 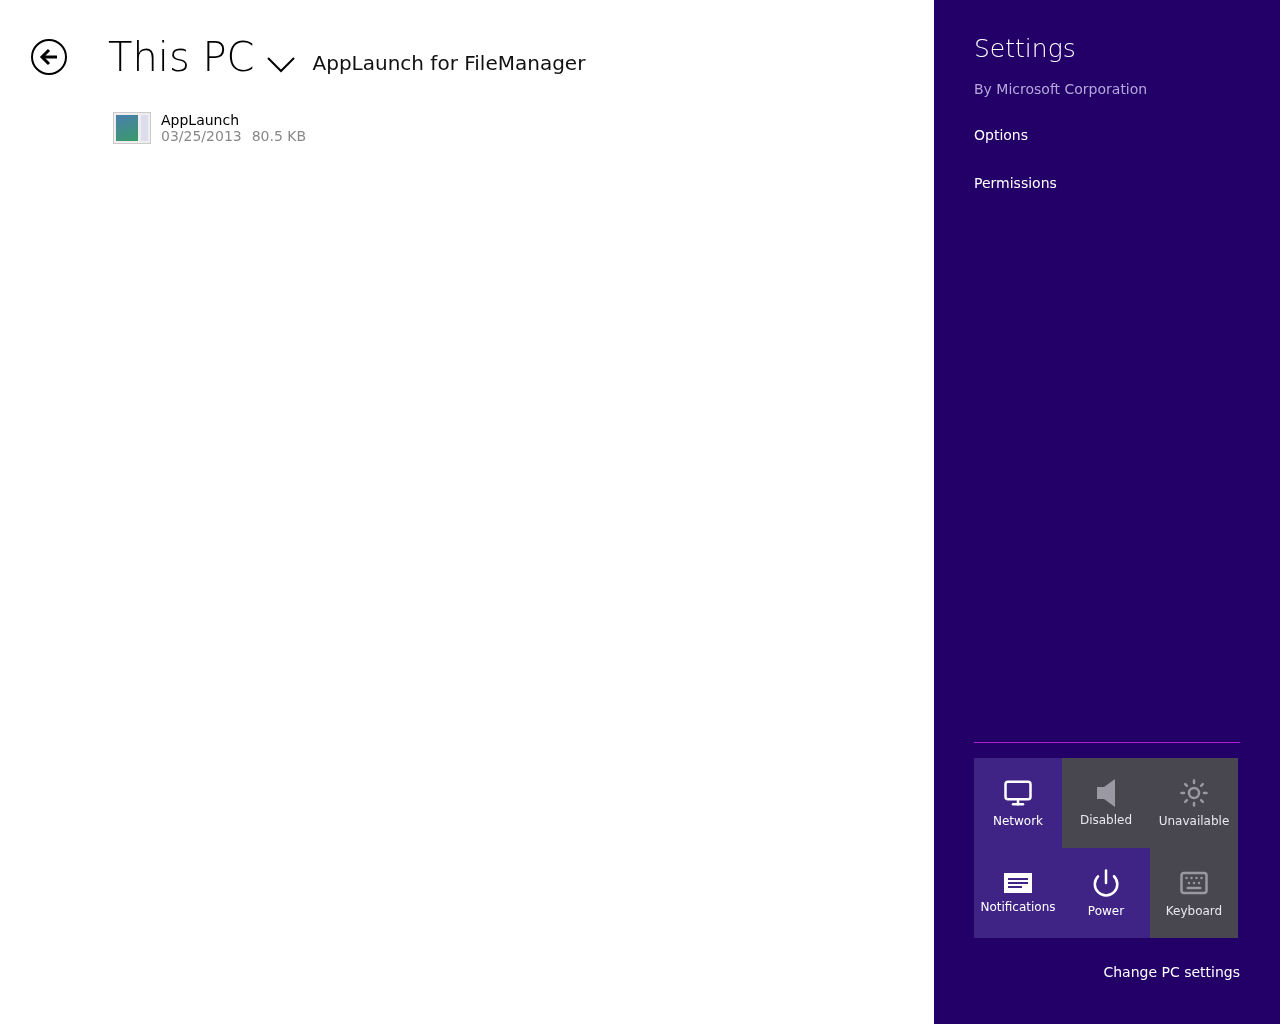 I want to click on speaker-icon, so click(x=1106, y=793).